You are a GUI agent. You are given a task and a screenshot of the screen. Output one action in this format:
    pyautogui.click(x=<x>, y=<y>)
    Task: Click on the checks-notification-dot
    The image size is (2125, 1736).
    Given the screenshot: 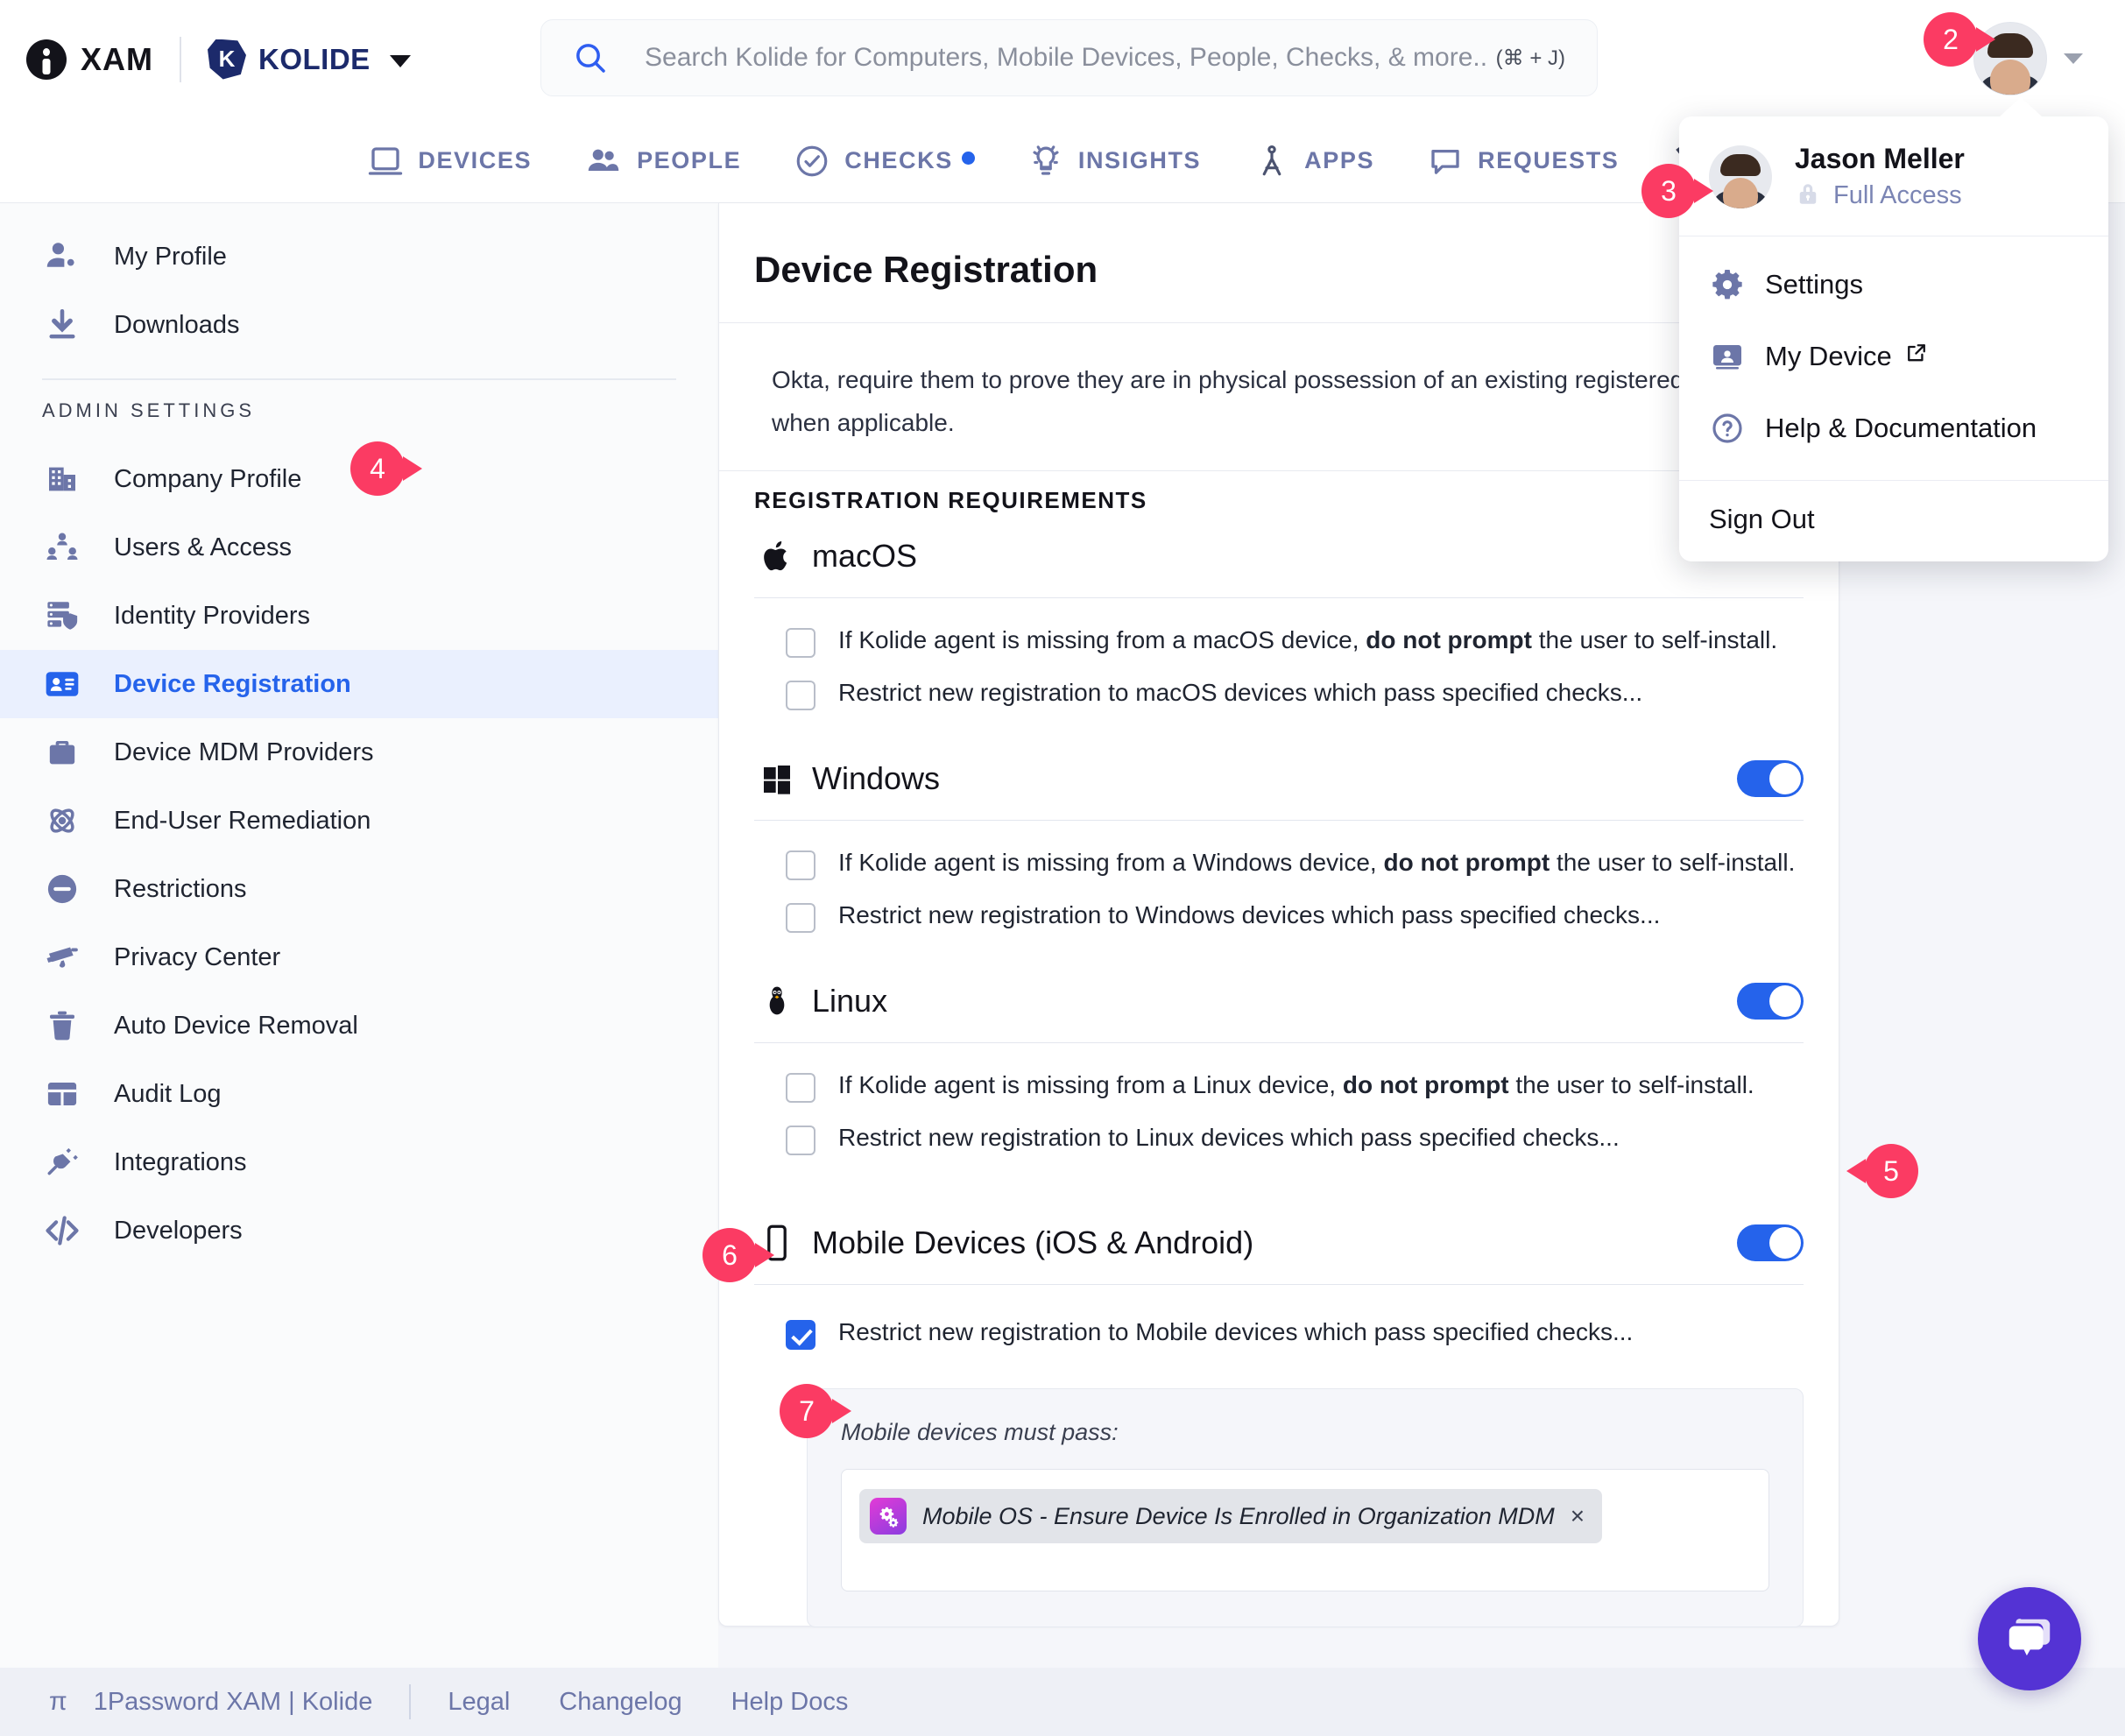 What is the action you would take?
    pyautogui.click(x=968, y=158)
    